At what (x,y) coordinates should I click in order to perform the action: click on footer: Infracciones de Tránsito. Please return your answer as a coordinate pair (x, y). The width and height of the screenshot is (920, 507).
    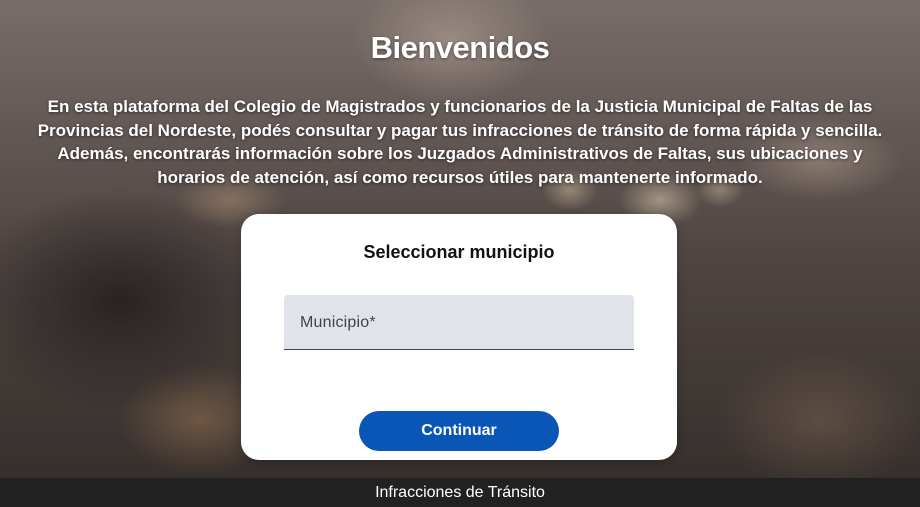
    Looking at the image, I should click on (460, 492).